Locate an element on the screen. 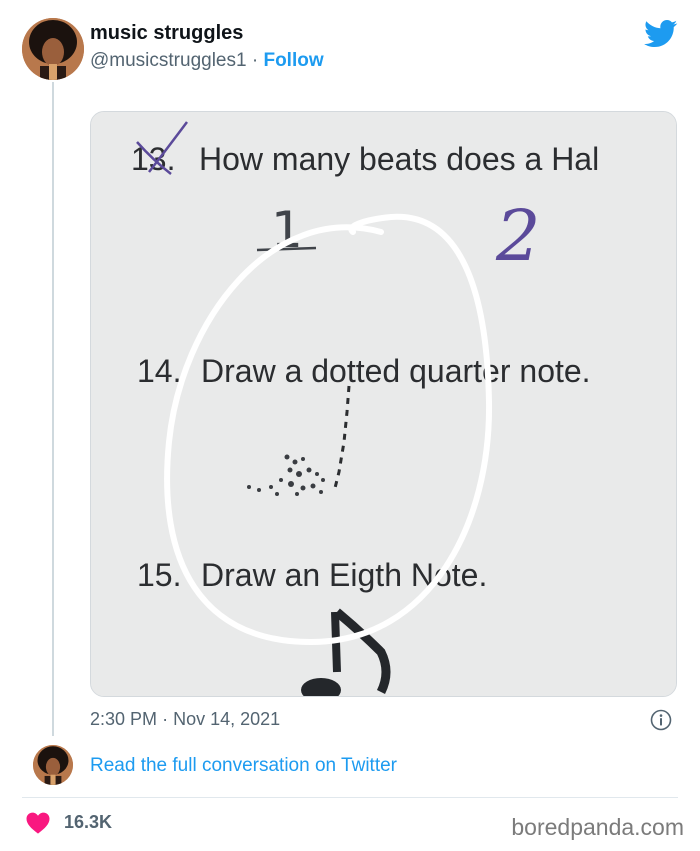 This screenshot has width=700, height=851. follow-button: Follow is located at coordinates (293, 60).